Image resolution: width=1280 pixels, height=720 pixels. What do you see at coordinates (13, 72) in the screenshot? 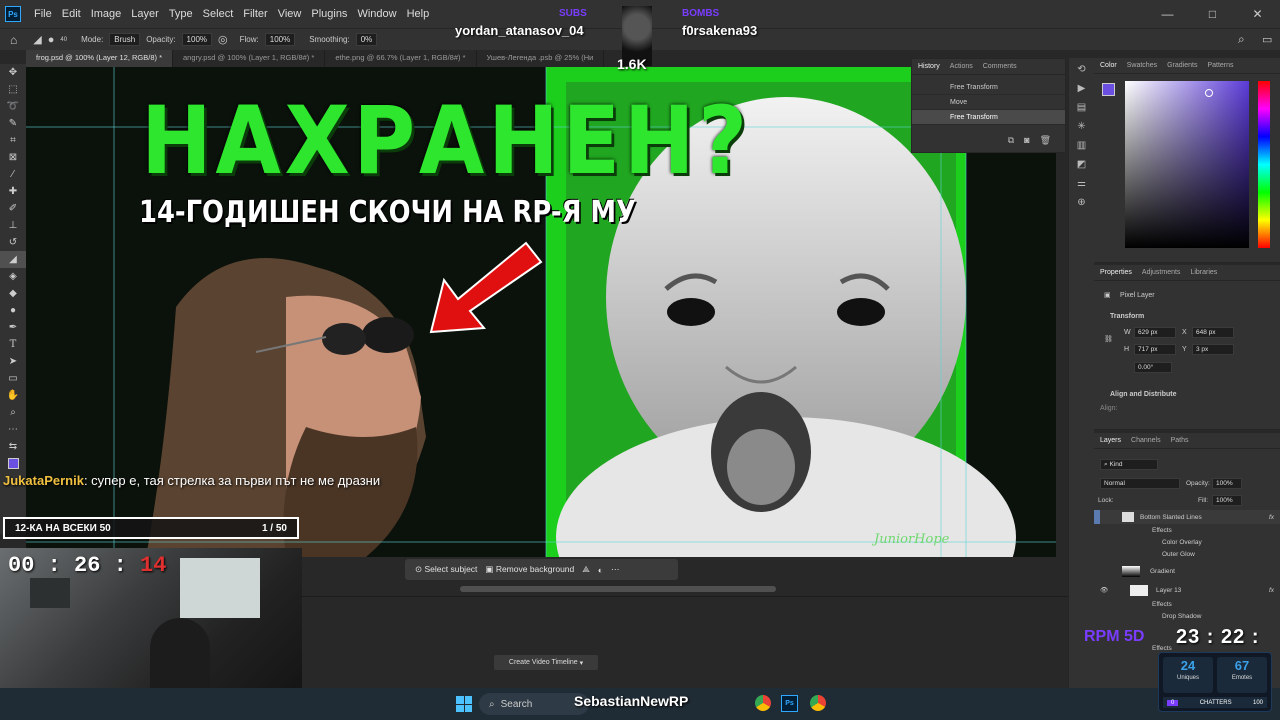
I see `move-tool-icon: ✥` at bounding box center [13, 72].